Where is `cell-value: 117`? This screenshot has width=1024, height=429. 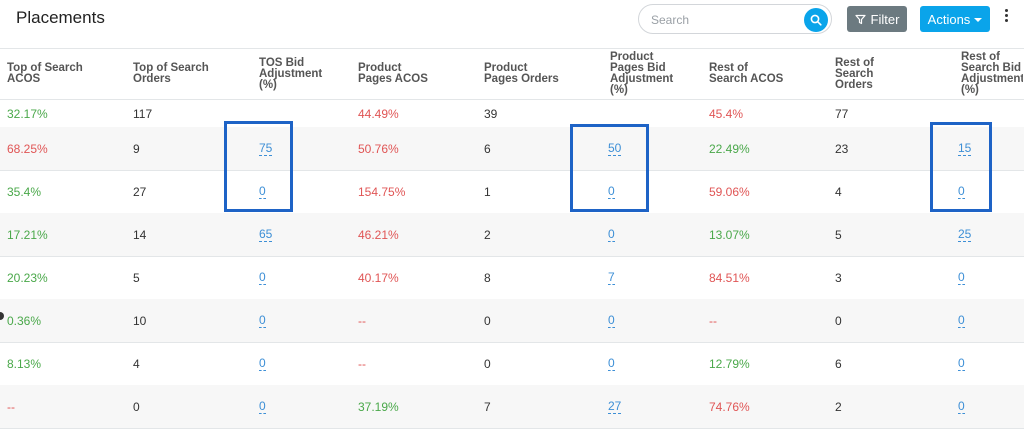 cell-value: 117 is located at coordinates (143, 113).